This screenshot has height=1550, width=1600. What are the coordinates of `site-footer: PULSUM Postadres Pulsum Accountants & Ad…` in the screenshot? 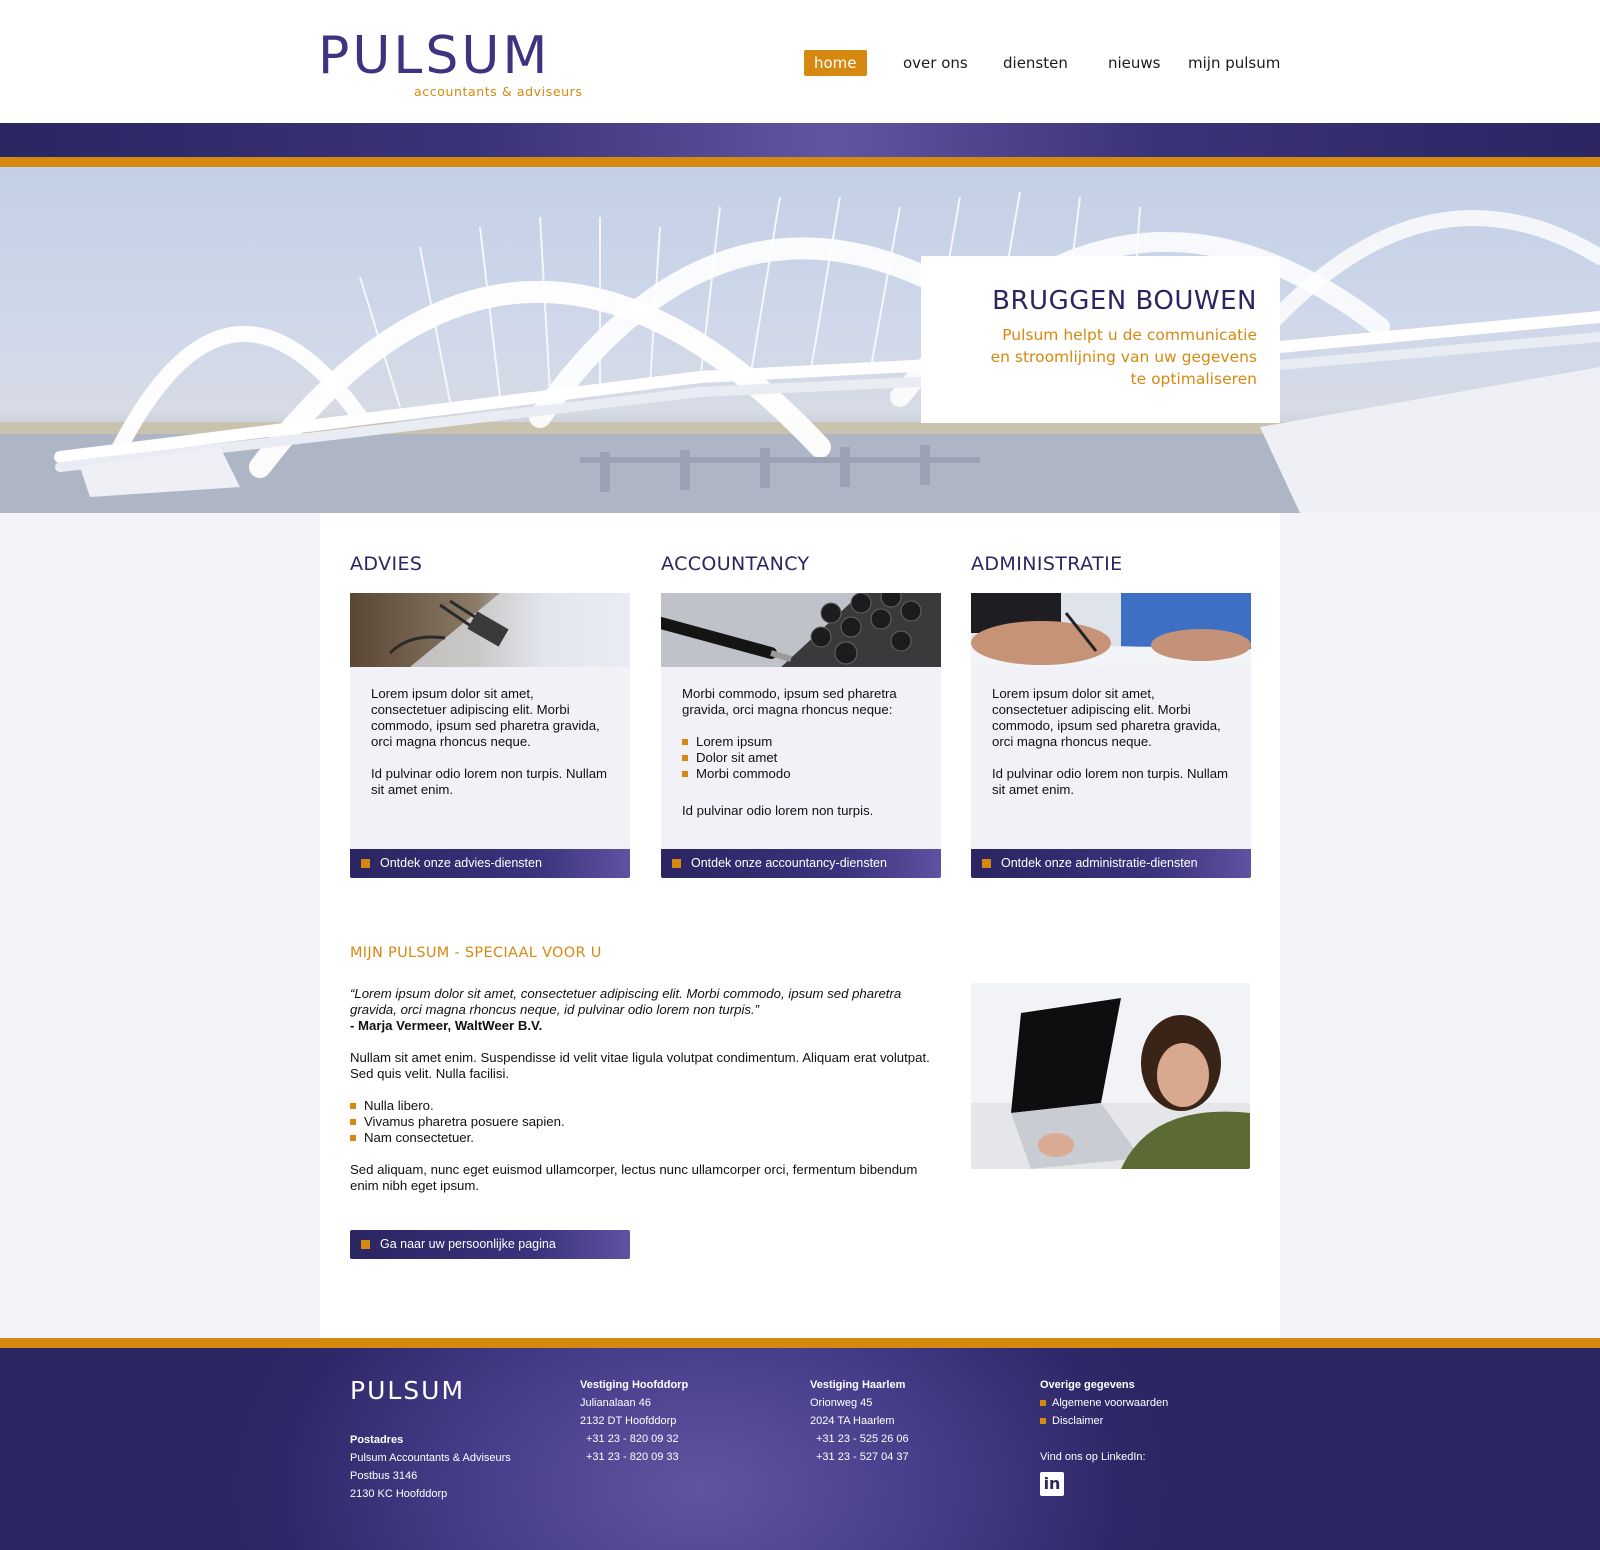 It's located at (800, 1449).